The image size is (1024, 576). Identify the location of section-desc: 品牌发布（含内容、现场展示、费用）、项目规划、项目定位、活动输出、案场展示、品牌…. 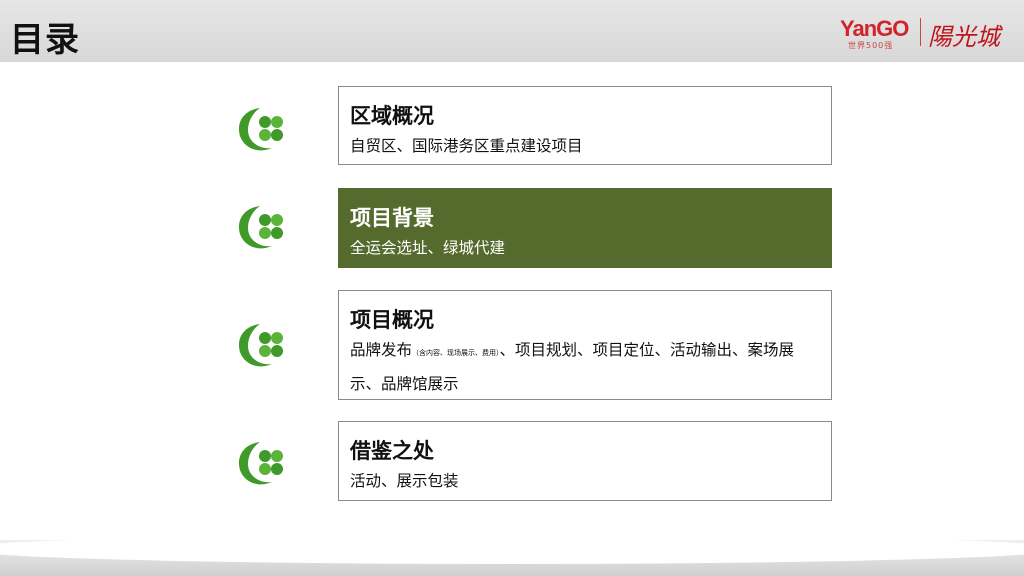
(585, 367).